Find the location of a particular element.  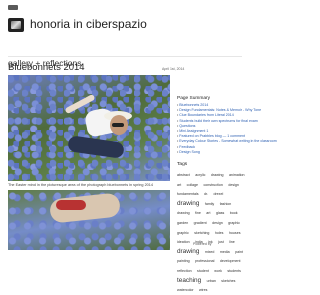

post-date: April 1st, 2014 is located at coordinates (173, 69).